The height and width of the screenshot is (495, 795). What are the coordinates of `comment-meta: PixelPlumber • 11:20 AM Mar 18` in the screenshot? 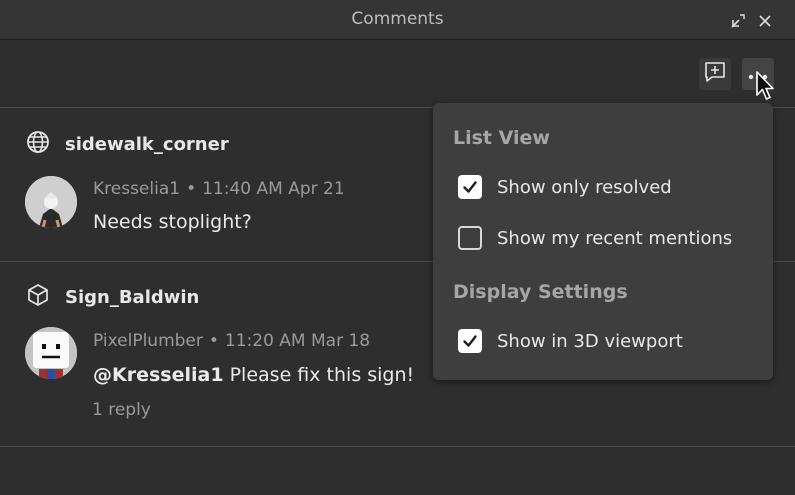 It's located at (231, 341).